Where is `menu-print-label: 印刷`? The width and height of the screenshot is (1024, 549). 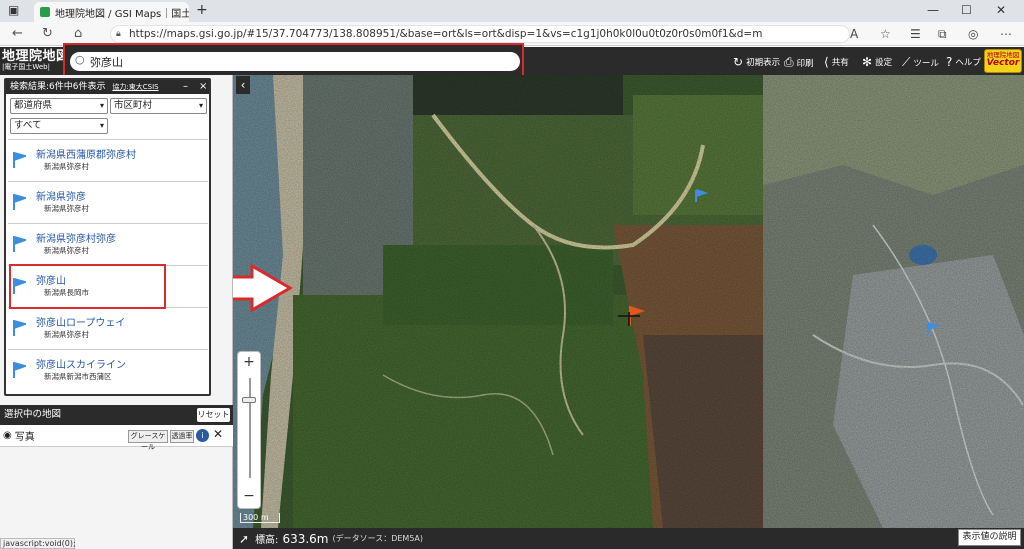
menu-print-label: 印刷 is located at coordinates (805, 63).